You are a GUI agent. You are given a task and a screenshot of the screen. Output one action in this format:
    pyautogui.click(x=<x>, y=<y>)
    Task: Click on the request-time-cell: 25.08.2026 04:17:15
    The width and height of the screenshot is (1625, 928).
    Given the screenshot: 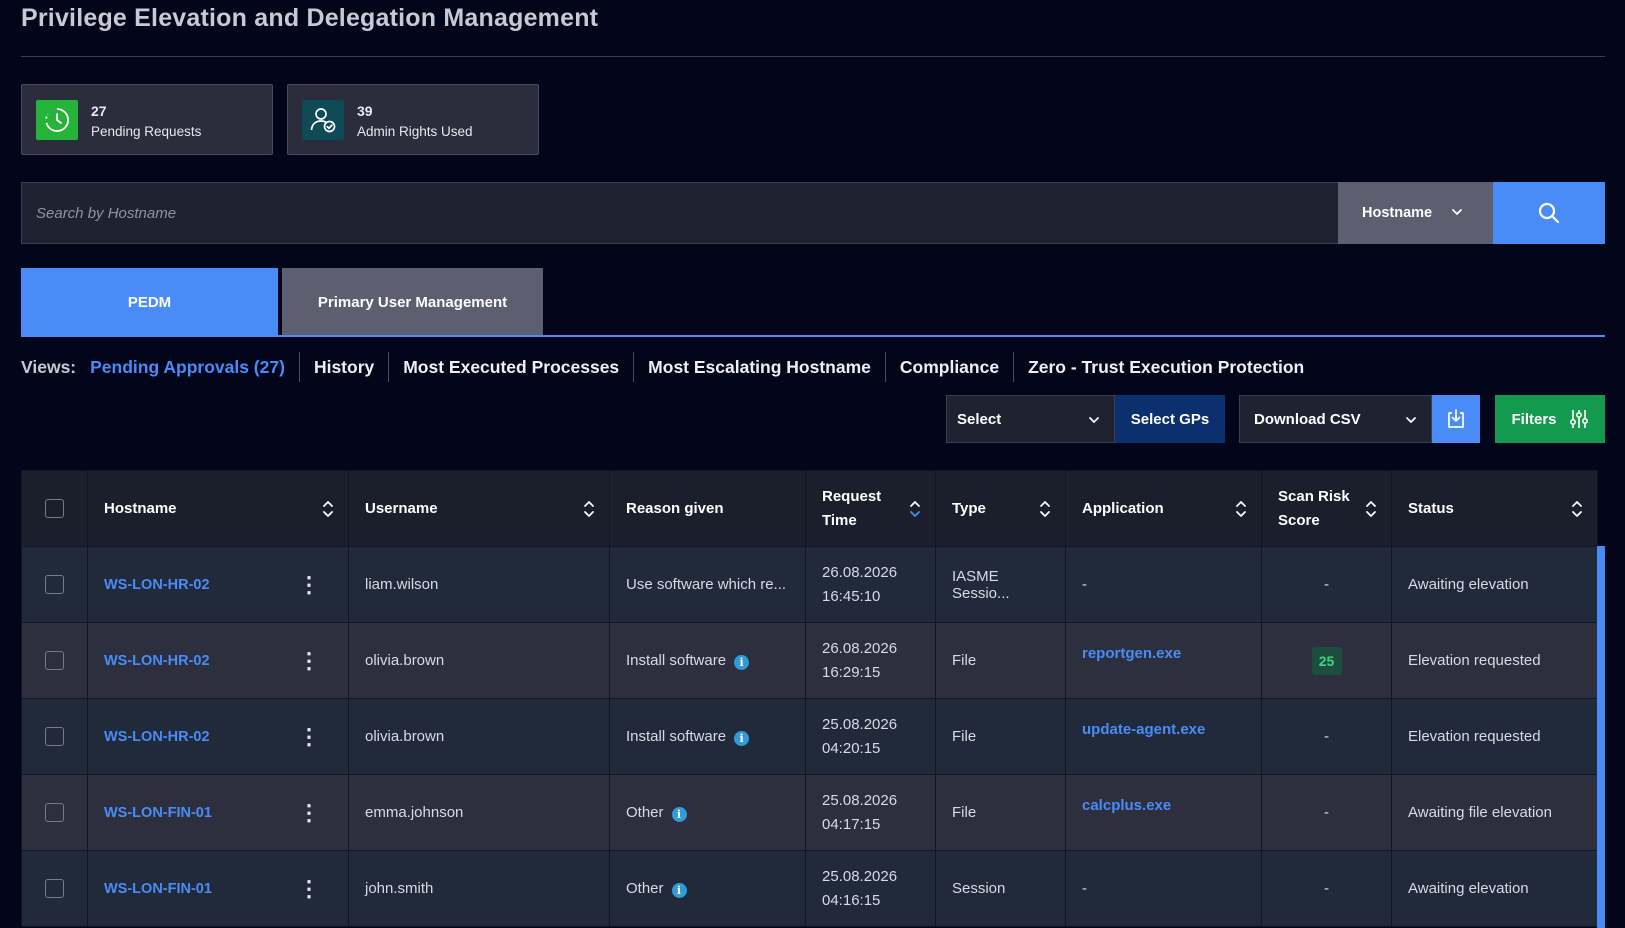 What is the action you would take?
    pyautogui.click(x=870, y=812)
    